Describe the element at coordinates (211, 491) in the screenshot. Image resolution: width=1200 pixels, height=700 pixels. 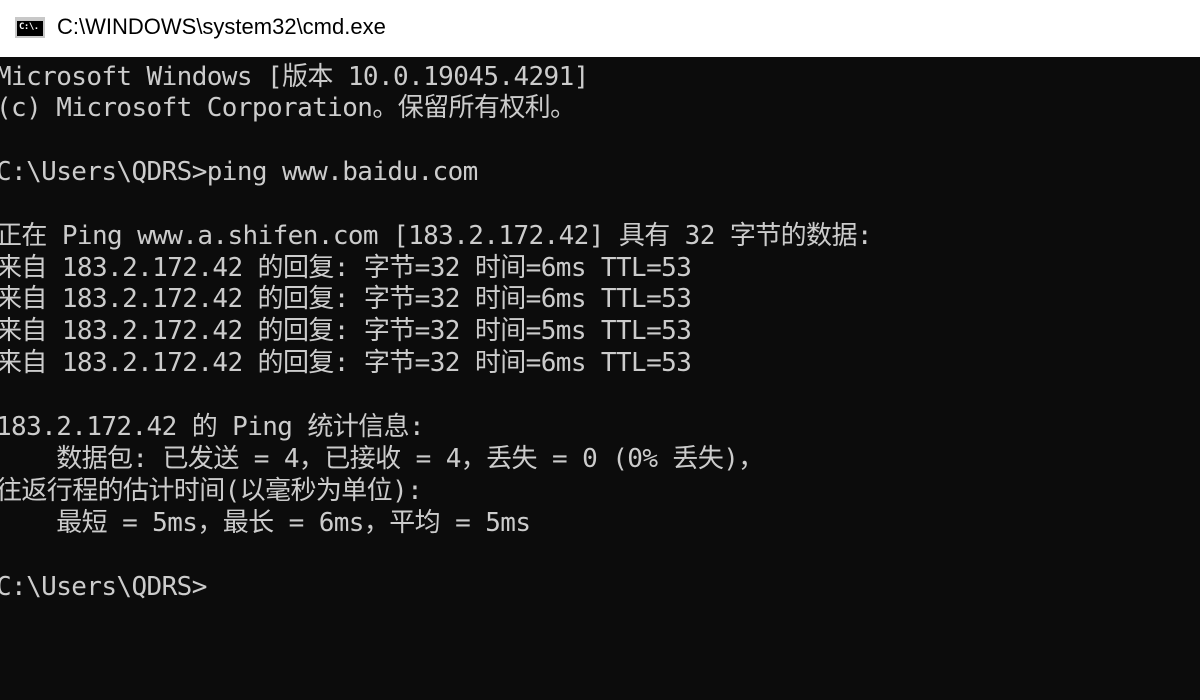
I see `console-line: 往返行程的估计时间(以毫秒为单位):` at that location.